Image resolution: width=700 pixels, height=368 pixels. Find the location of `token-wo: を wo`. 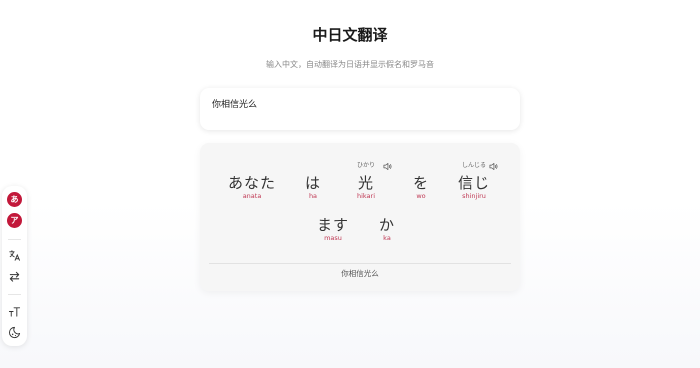

token-wo: を wo is located at coordinates (421, 180).